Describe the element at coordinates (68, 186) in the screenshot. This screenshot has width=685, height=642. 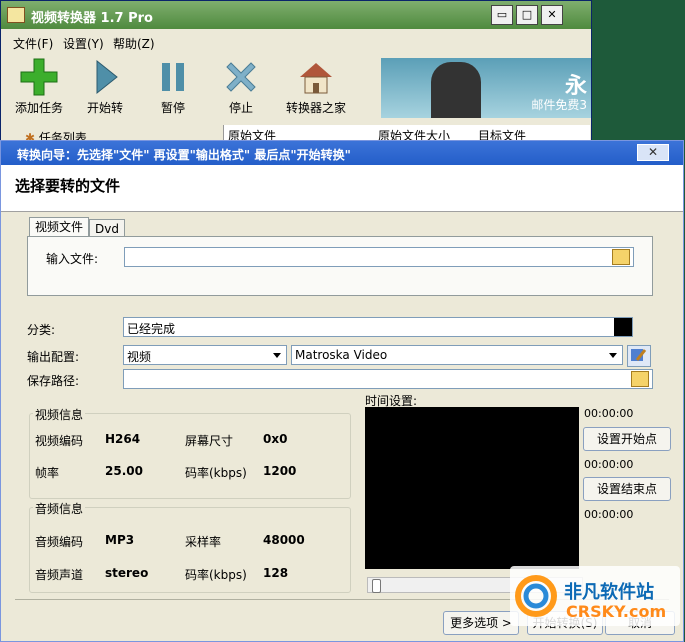
I see `dialog-heading: 选择要转的文件` at that location.